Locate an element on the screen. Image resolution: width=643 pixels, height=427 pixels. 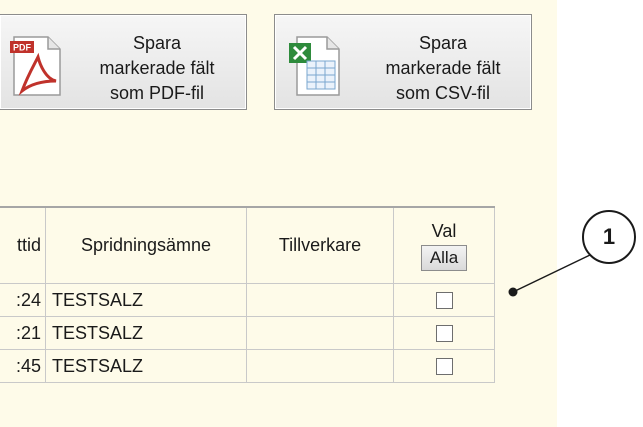
callout-number: 1 is located at coordinates (609, 236).